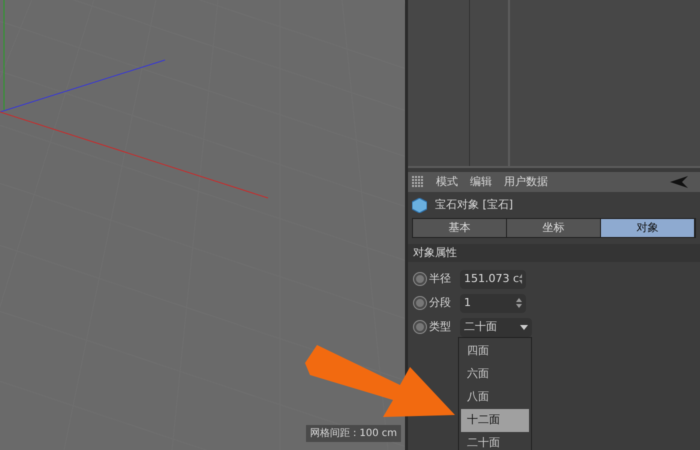  What do you see at coordinates (496, 327) in the screenshot?
I see `type-dropdown: 二十面` at bounding box center [496, 327].